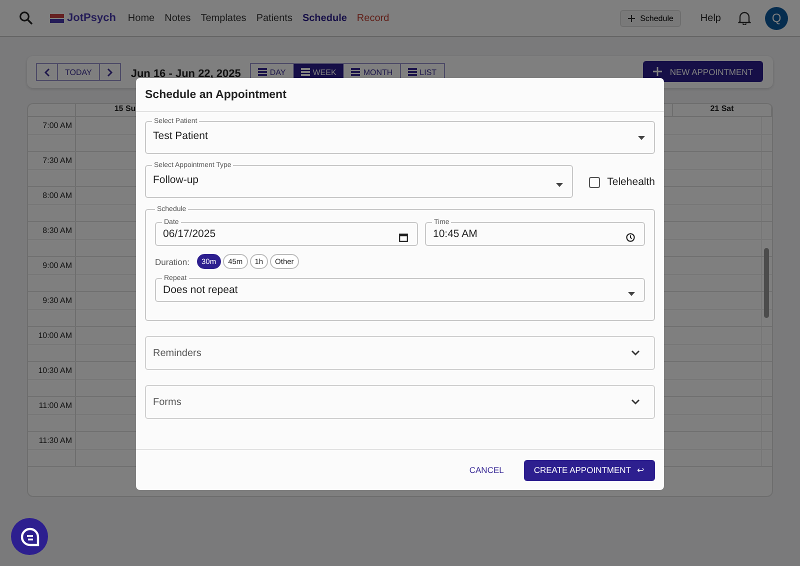 The height and width of the screenshot is (566, 800). I want to click on clock-icon, so click(630, 237).